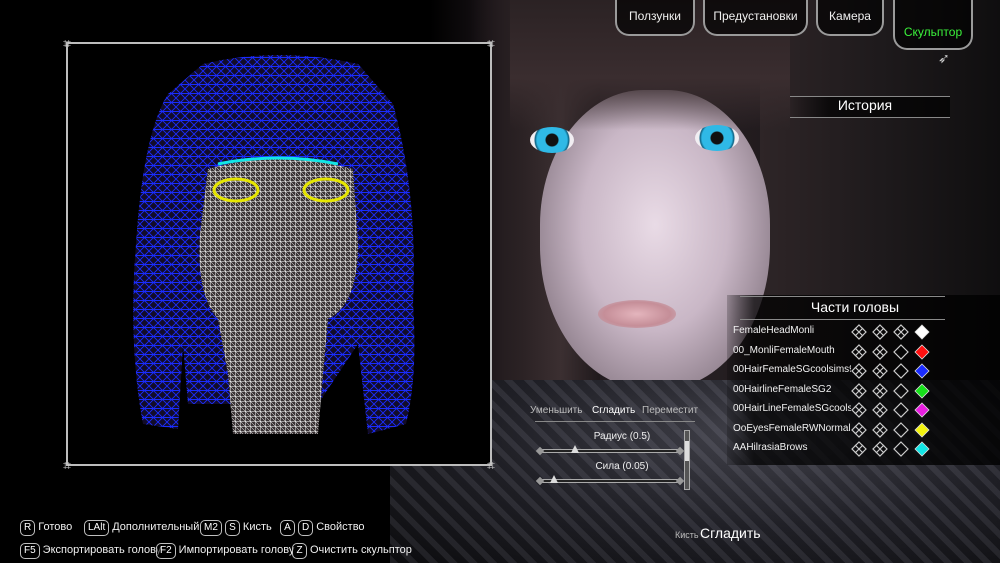 The height and width of the screenshot is (563, 1000). Describe the element at coordinates (687, 451) in the screenshot. I see `scrollbar-thumb` at that location.